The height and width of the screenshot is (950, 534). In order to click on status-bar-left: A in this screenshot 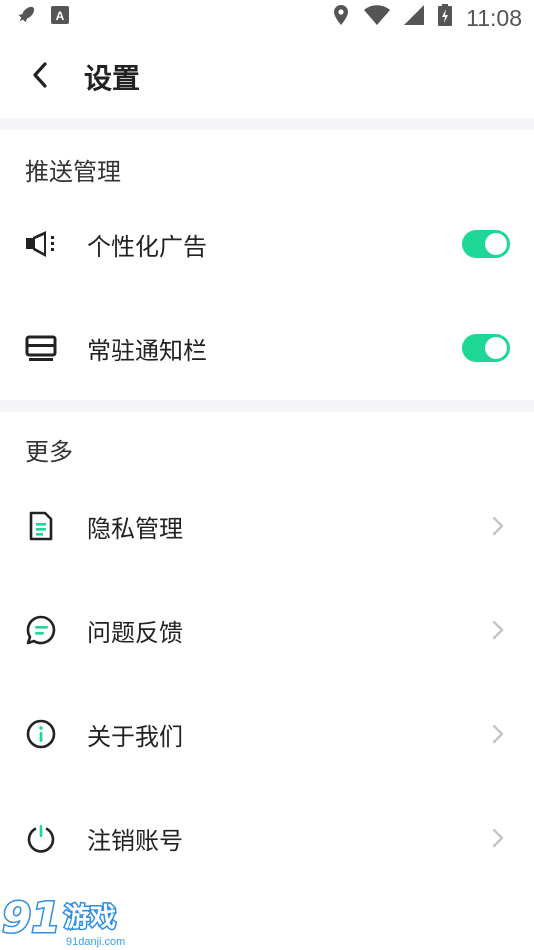, I will do `click(42, 18)`.